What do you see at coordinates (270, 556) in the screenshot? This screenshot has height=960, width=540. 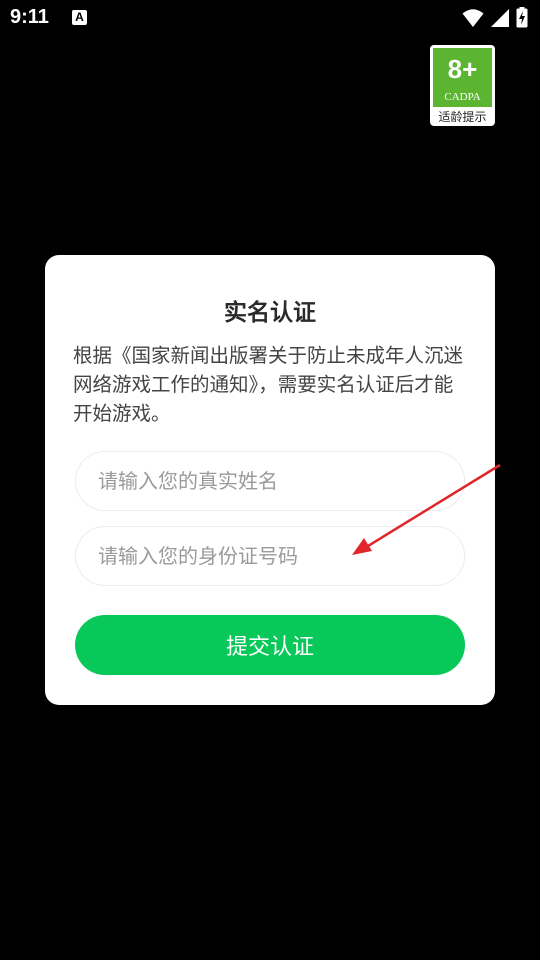 I see `id-number-input` at bounding box center [270, 556].